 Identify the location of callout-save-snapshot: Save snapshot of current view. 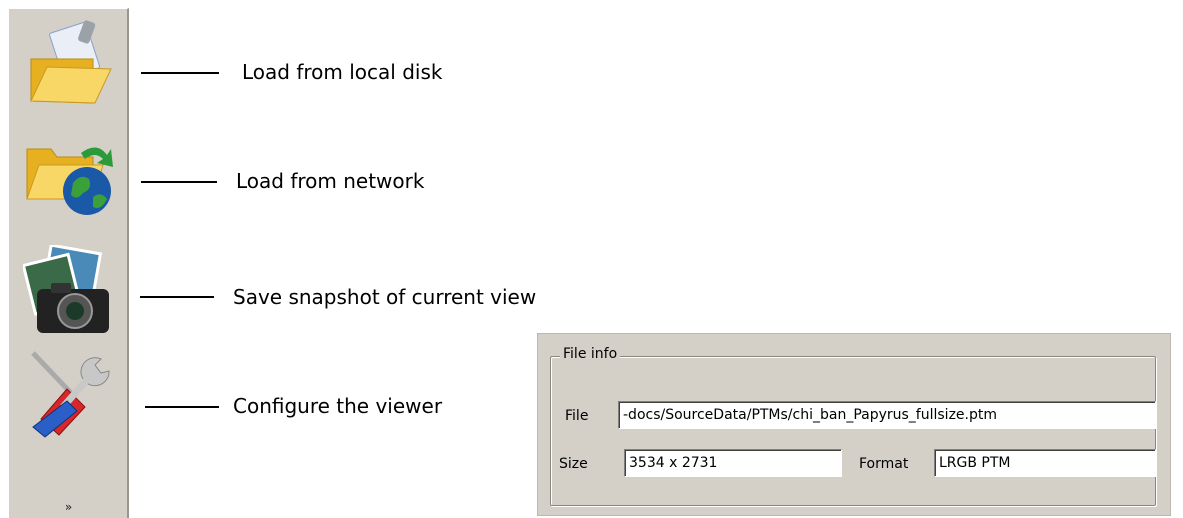
(385, 297).